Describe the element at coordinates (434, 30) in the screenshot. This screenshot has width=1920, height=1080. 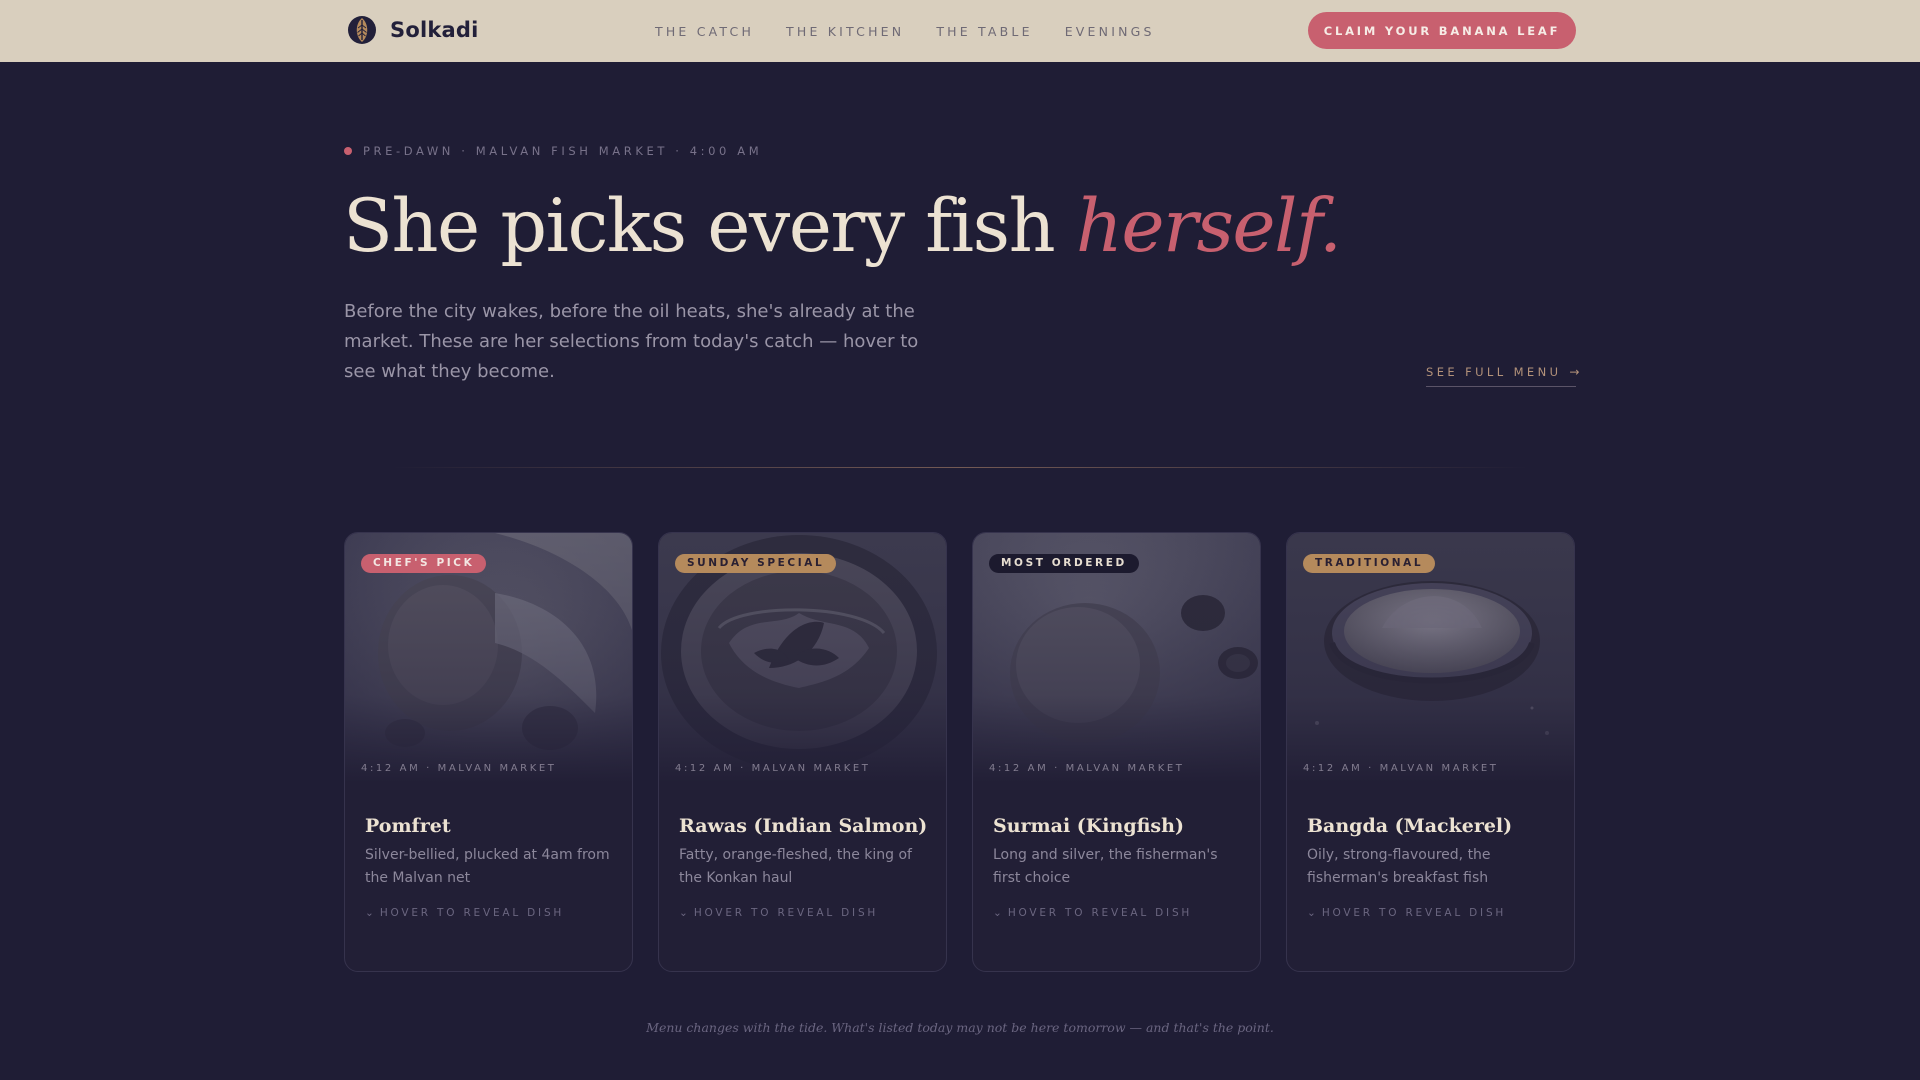
I see `brand-name: Solkadi` at that location.